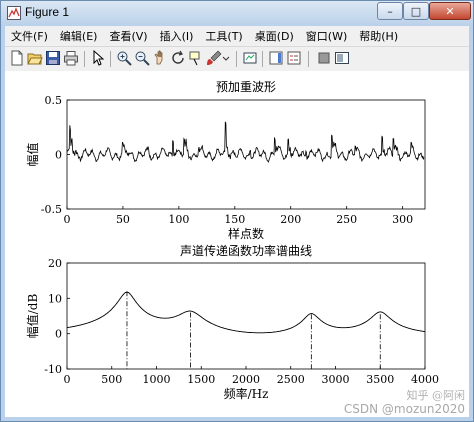  Describe the element at coordinates (196, 58) in the screenshot. I see `data-cursor-icon` at that location.